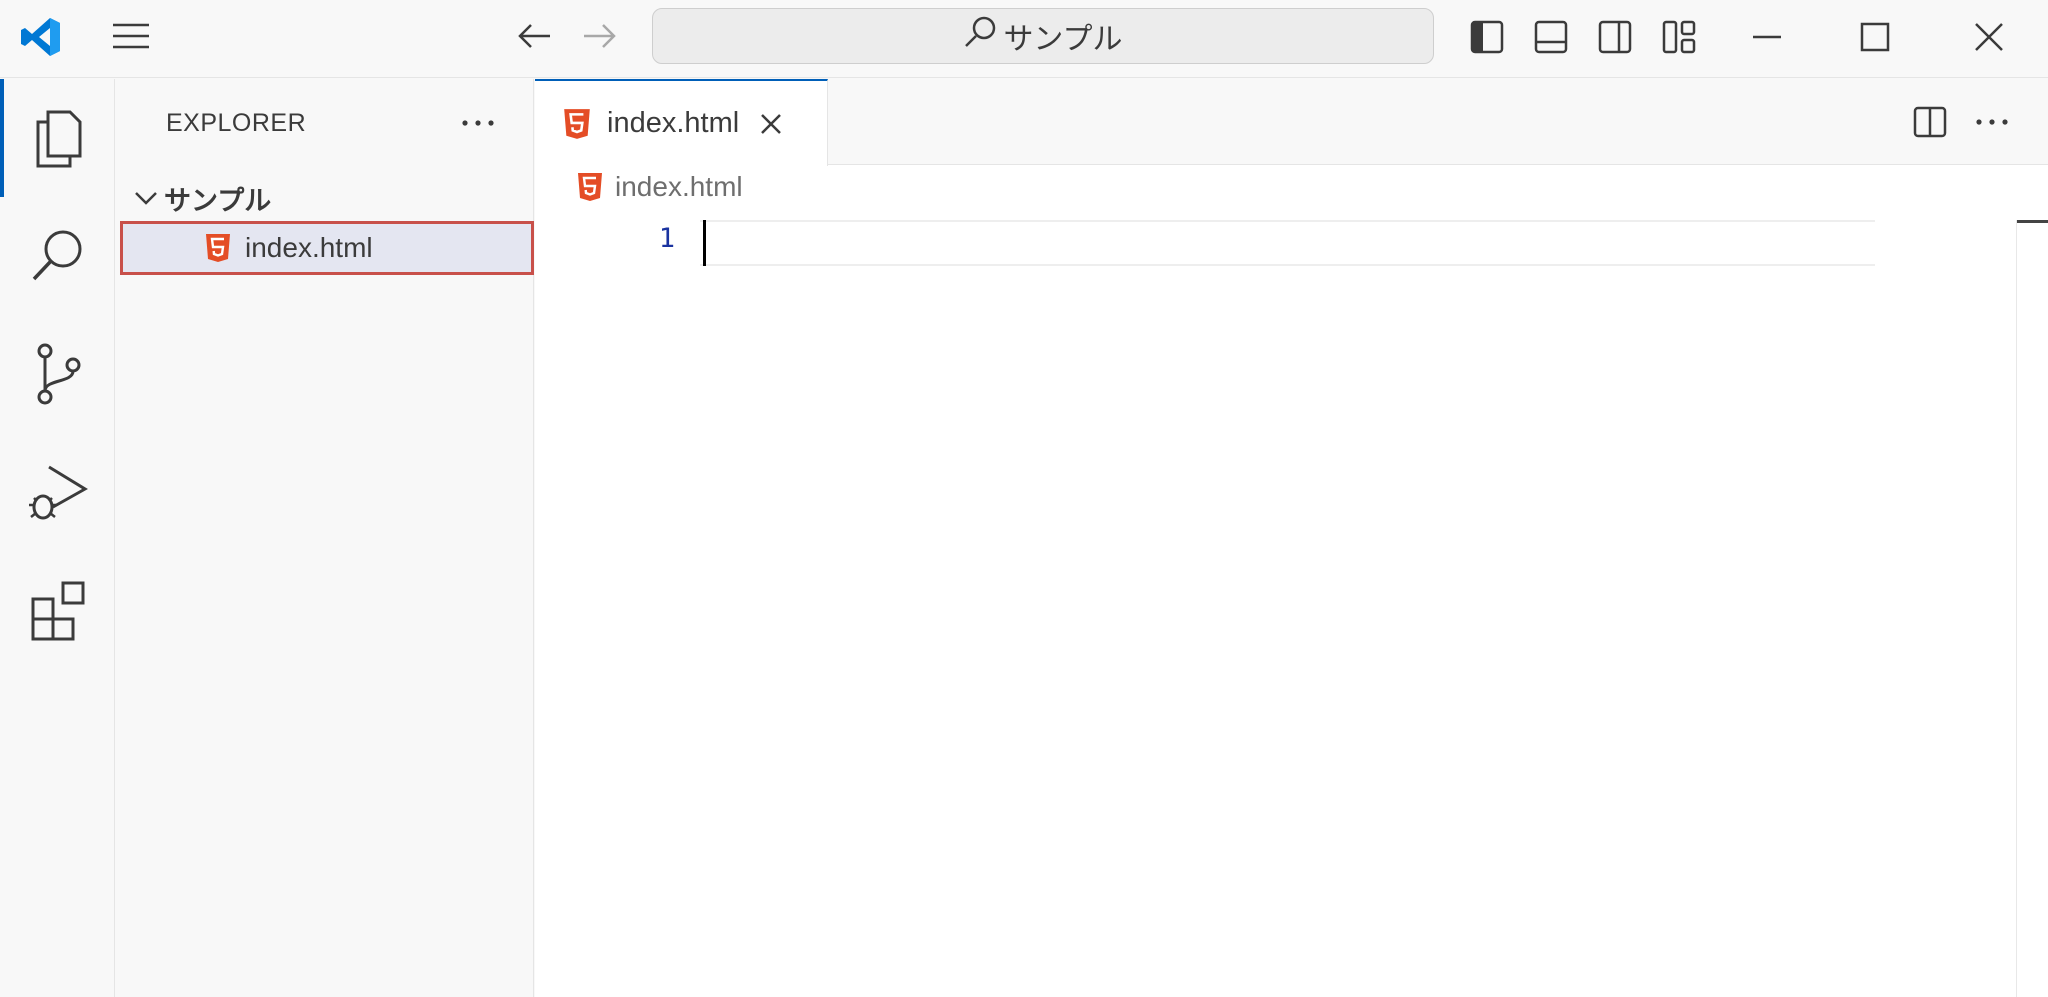 The height and width of the screenshot is (997, 2048). What do you see at coordinates (599, 36) in the screenshot?
I see `arrow-right-icon` at bounding box center [599, 36].